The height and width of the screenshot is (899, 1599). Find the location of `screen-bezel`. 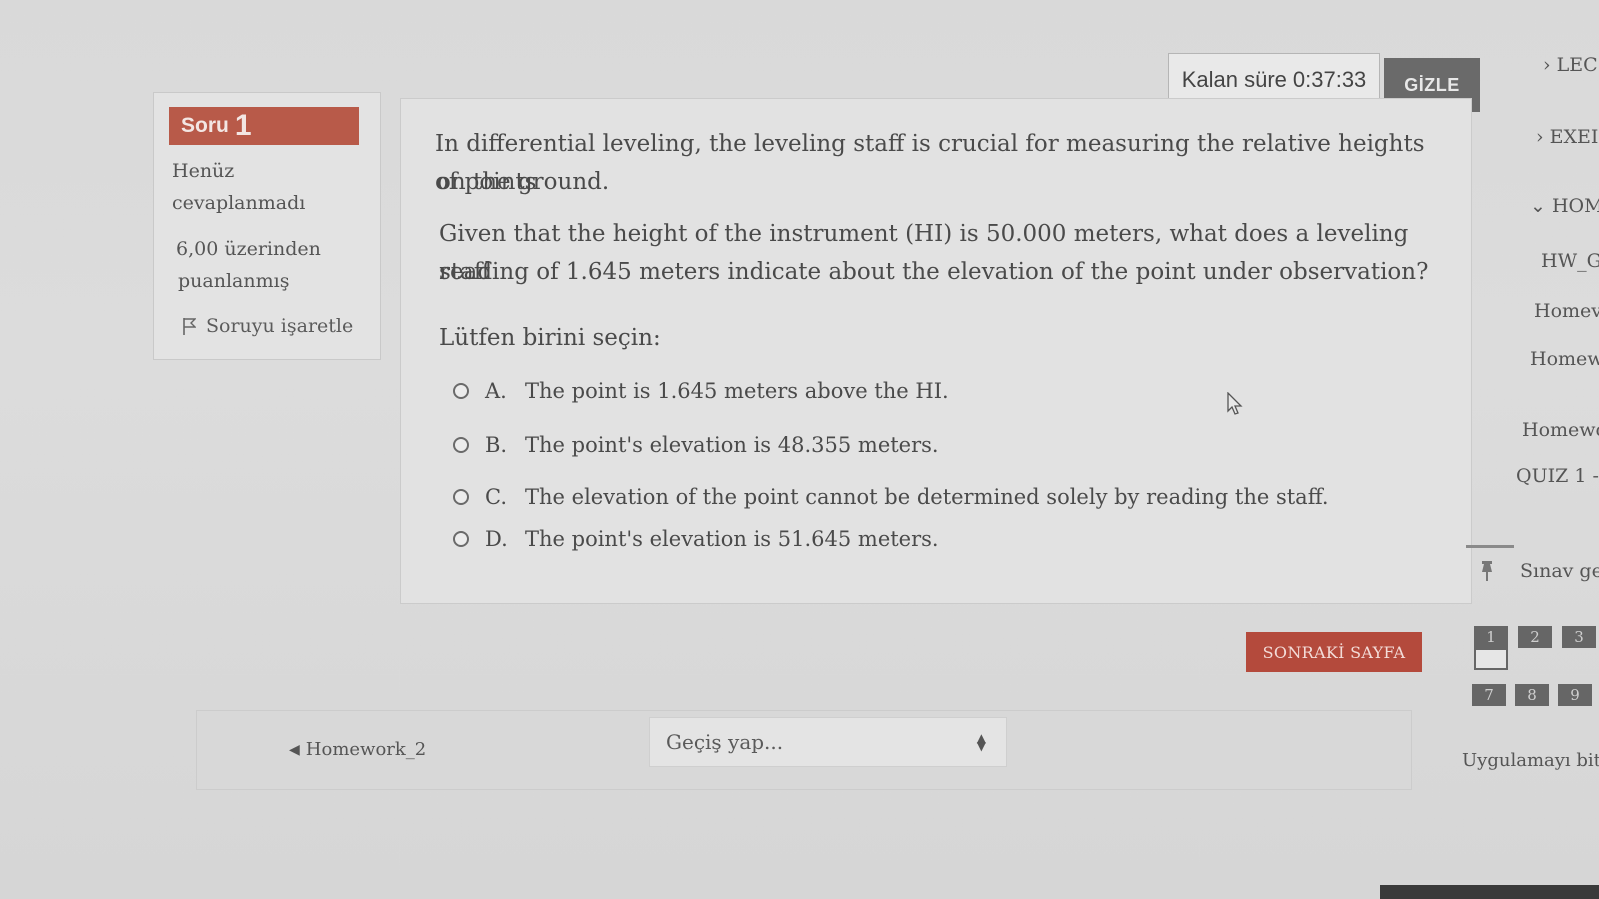

screen-bezel is located at coordinates (1489, 892).